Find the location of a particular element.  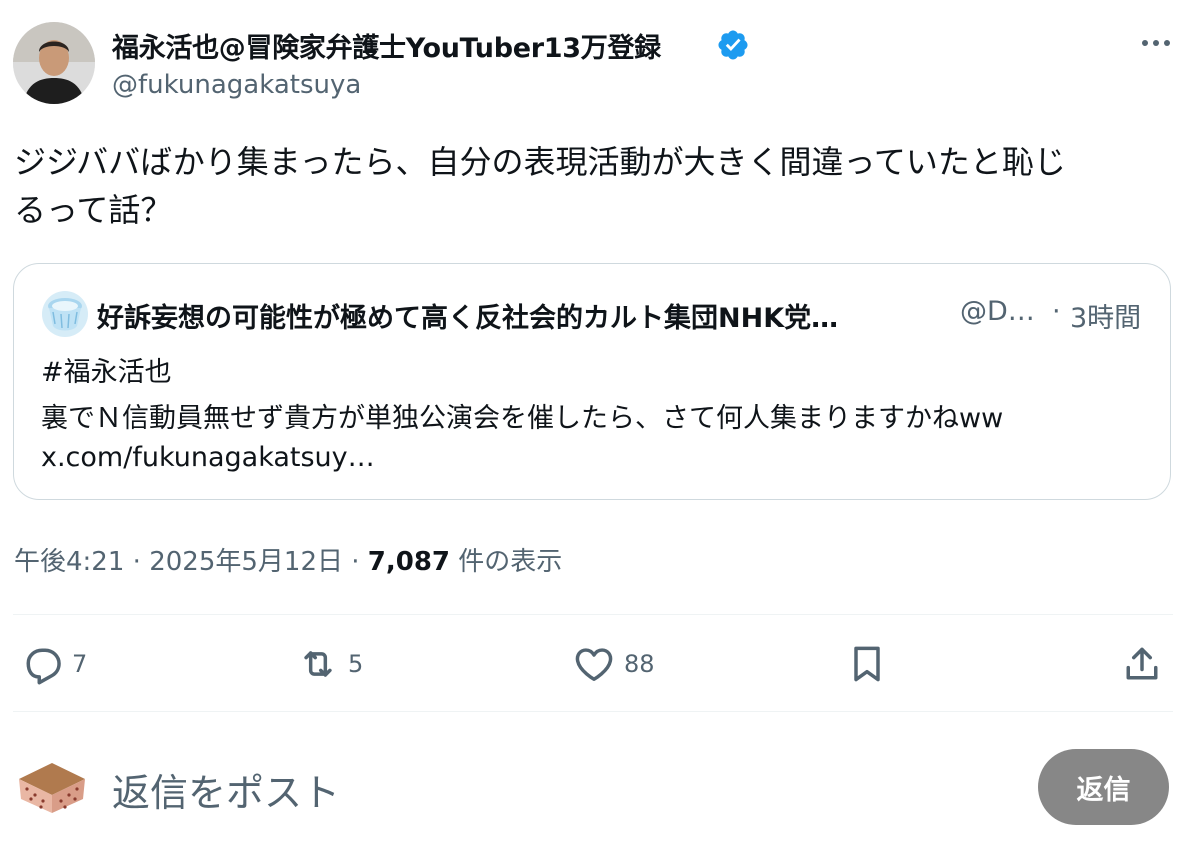

reply-submit-button: 返信 is located at coordinates (1103, 787).